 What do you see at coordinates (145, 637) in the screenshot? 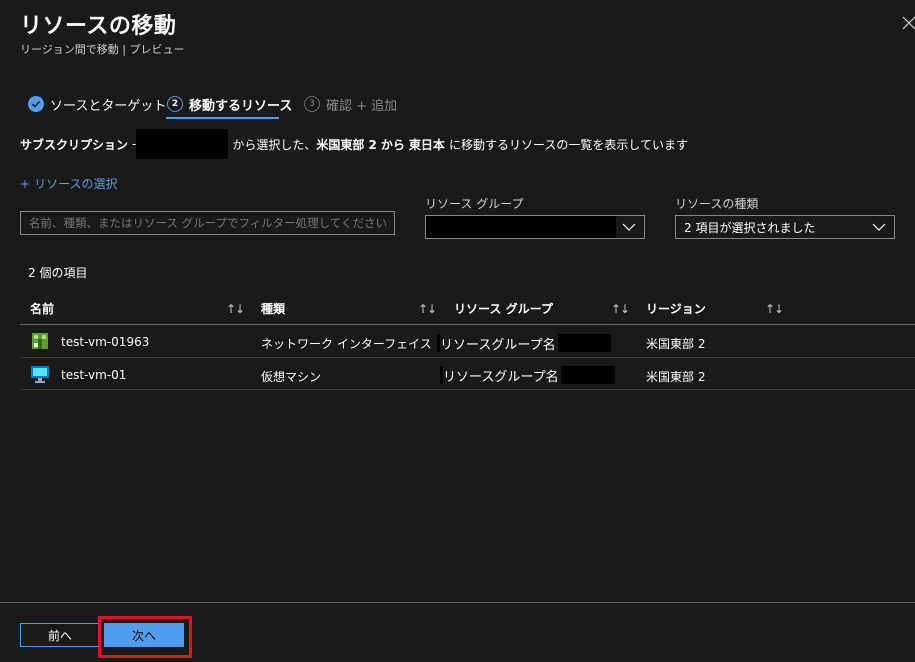
I see `highlight-box` at bounding box center [145, 637].